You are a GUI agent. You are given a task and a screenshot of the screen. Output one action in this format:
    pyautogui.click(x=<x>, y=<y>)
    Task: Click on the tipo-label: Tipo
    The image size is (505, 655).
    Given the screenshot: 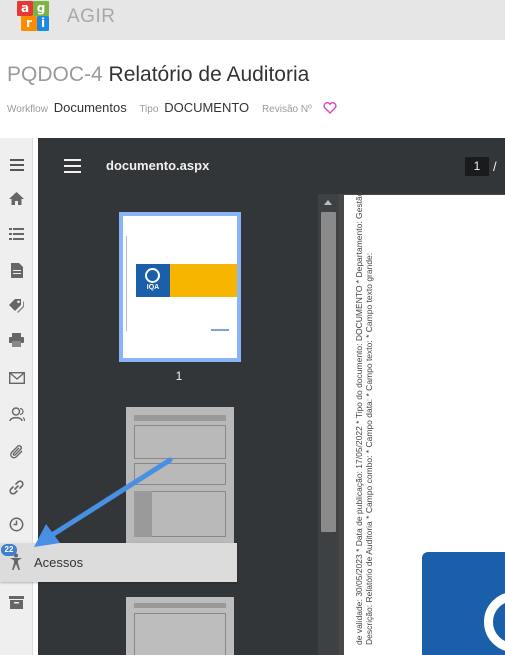 What is the action you would take?
    pyautogui.click(x=149, y=109)
    